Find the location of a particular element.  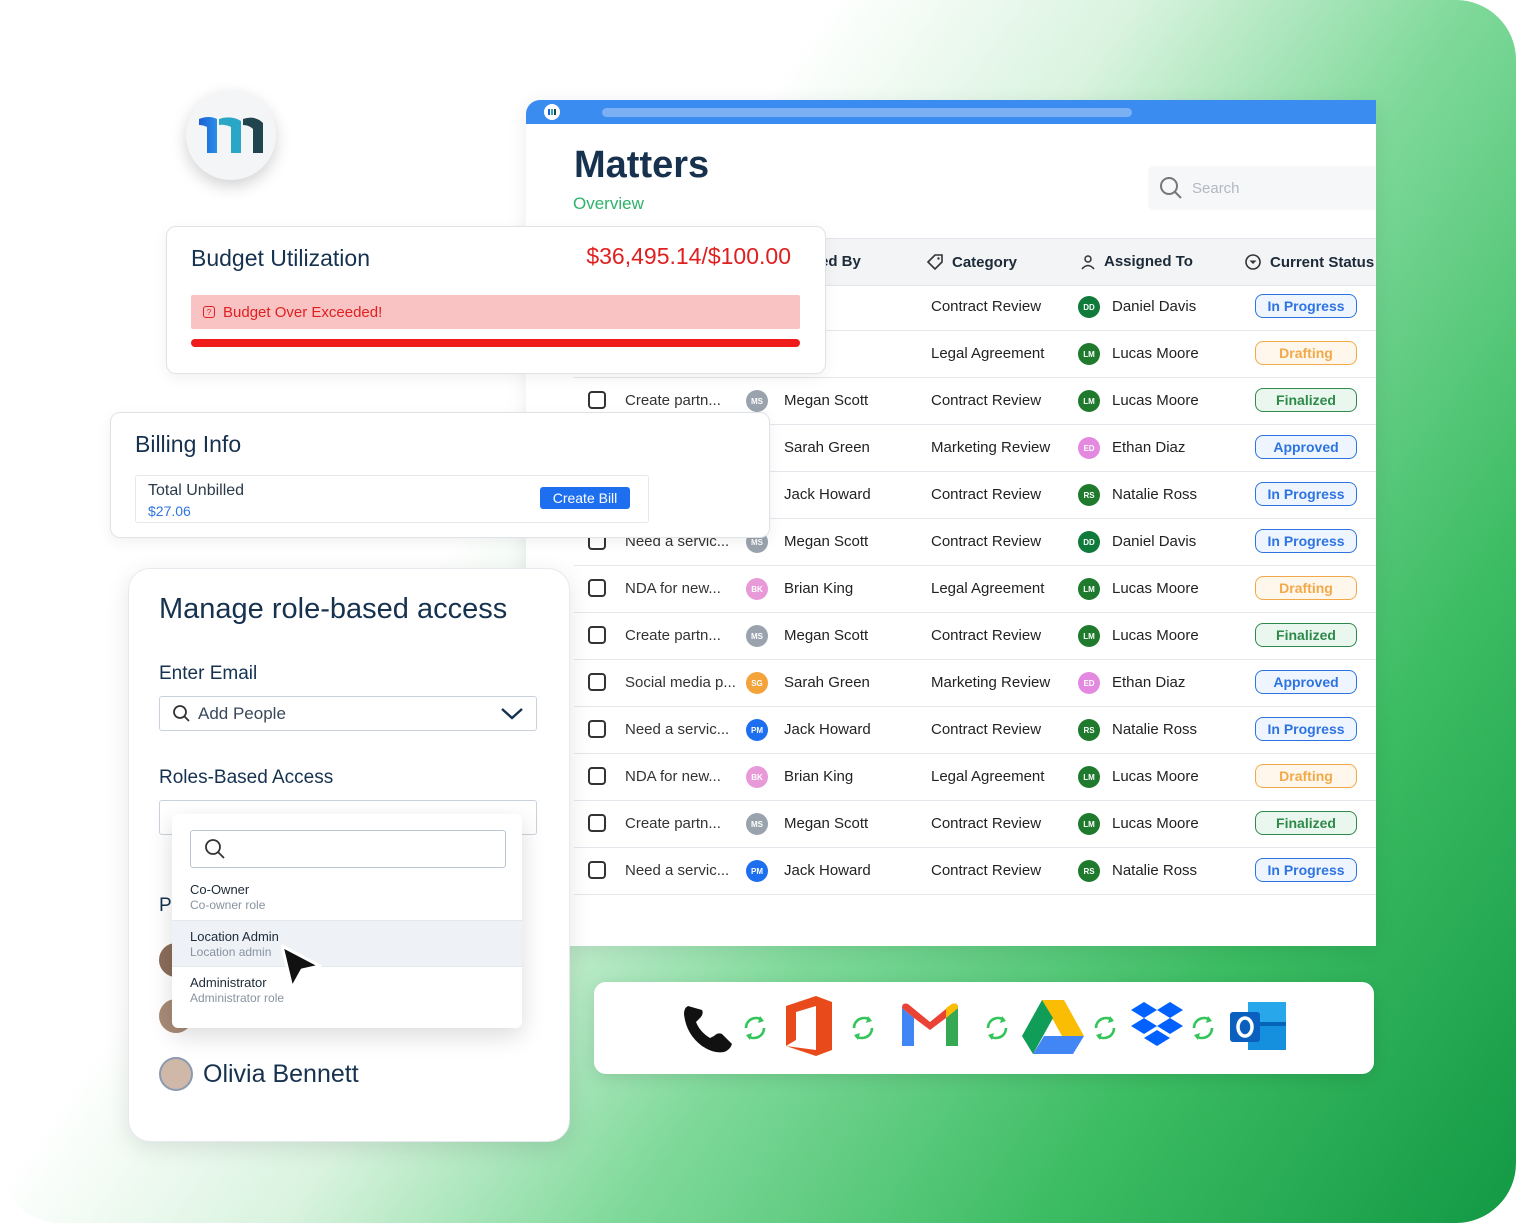

role-option-administrator: Administrator Administrator role is located at coordinates (347, 989).